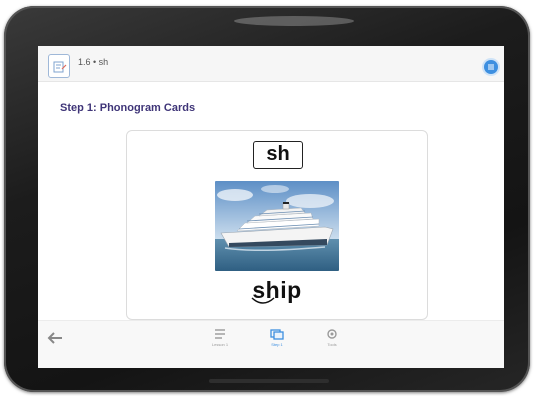 Image resolution: width=534 pixels, height=396 pixels. What do you see at coordinates (55, 338) in the screenshot?
I see `back-arrow-icon` at bounding box center [55, 338].